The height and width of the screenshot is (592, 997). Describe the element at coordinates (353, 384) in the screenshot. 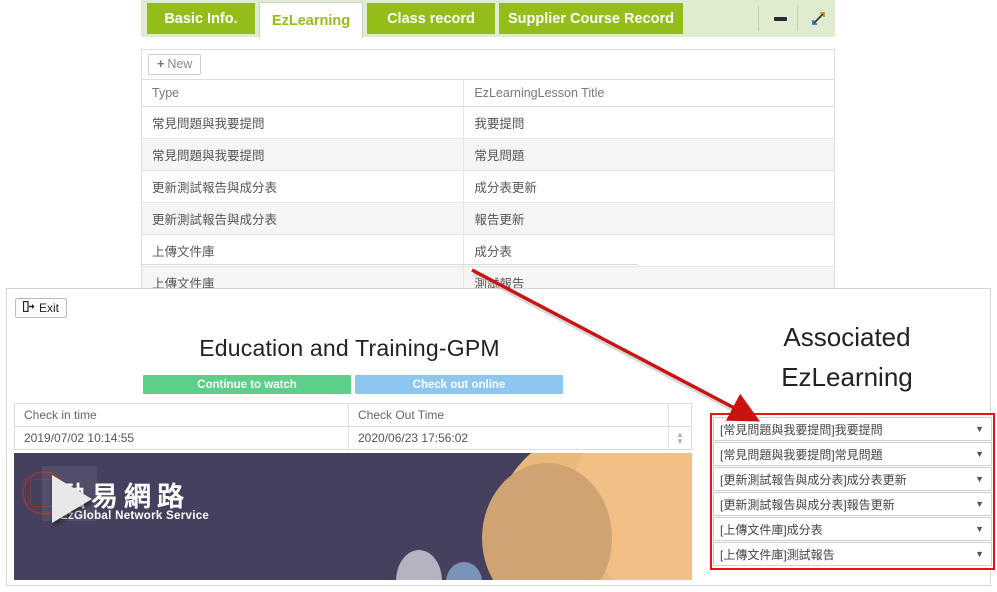

I see `player-action-buttons: Continue to watch Check out online` at that location.